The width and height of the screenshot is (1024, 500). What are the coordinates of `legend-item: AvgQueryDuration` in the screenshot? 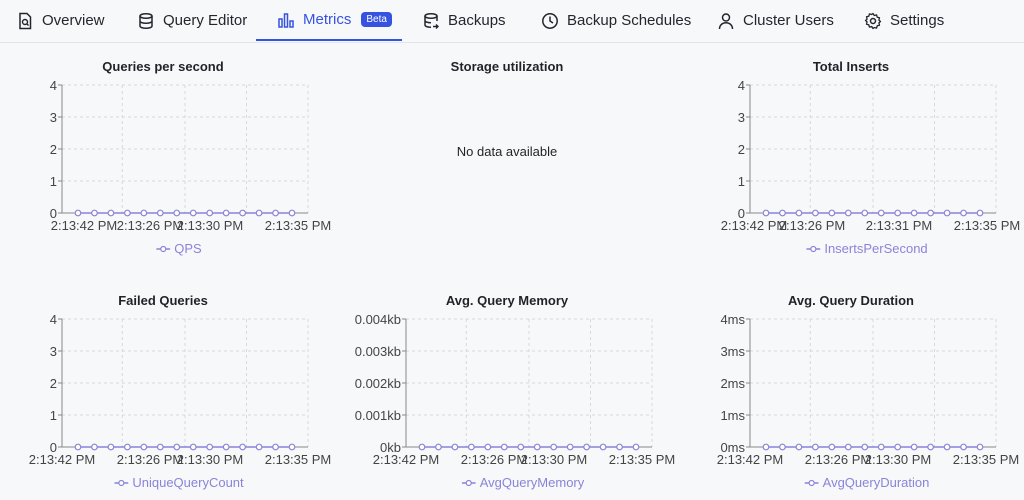 It's located at (867, 482).